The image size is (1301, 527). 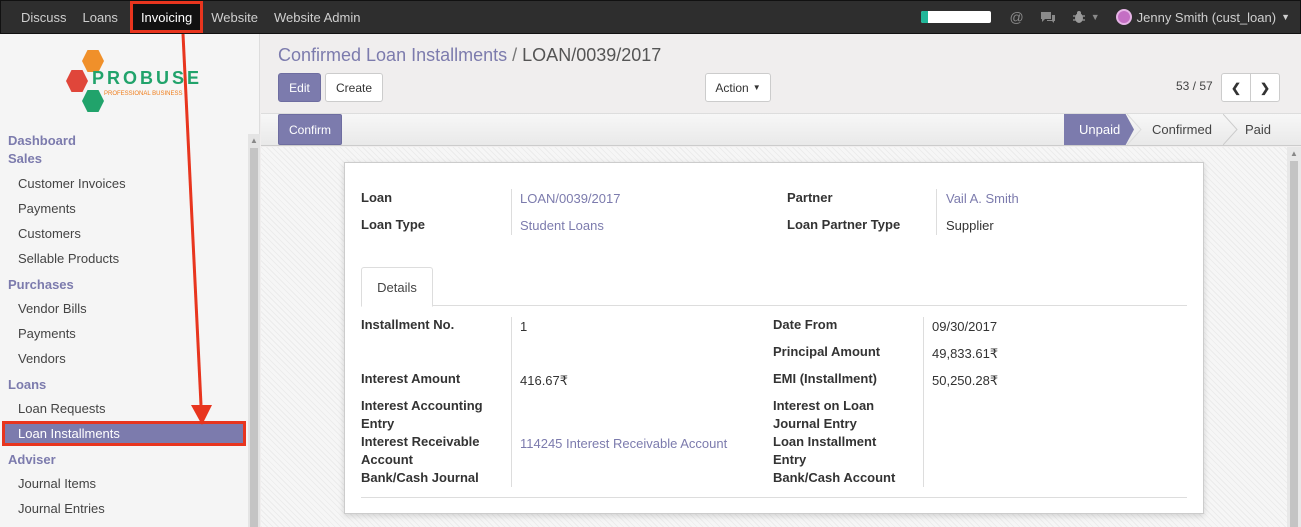 What do you see at coordinates (970, 225) in the screenshot?
I see `loan-partner-type-value: Supplier` at bounding box center [970, 225].